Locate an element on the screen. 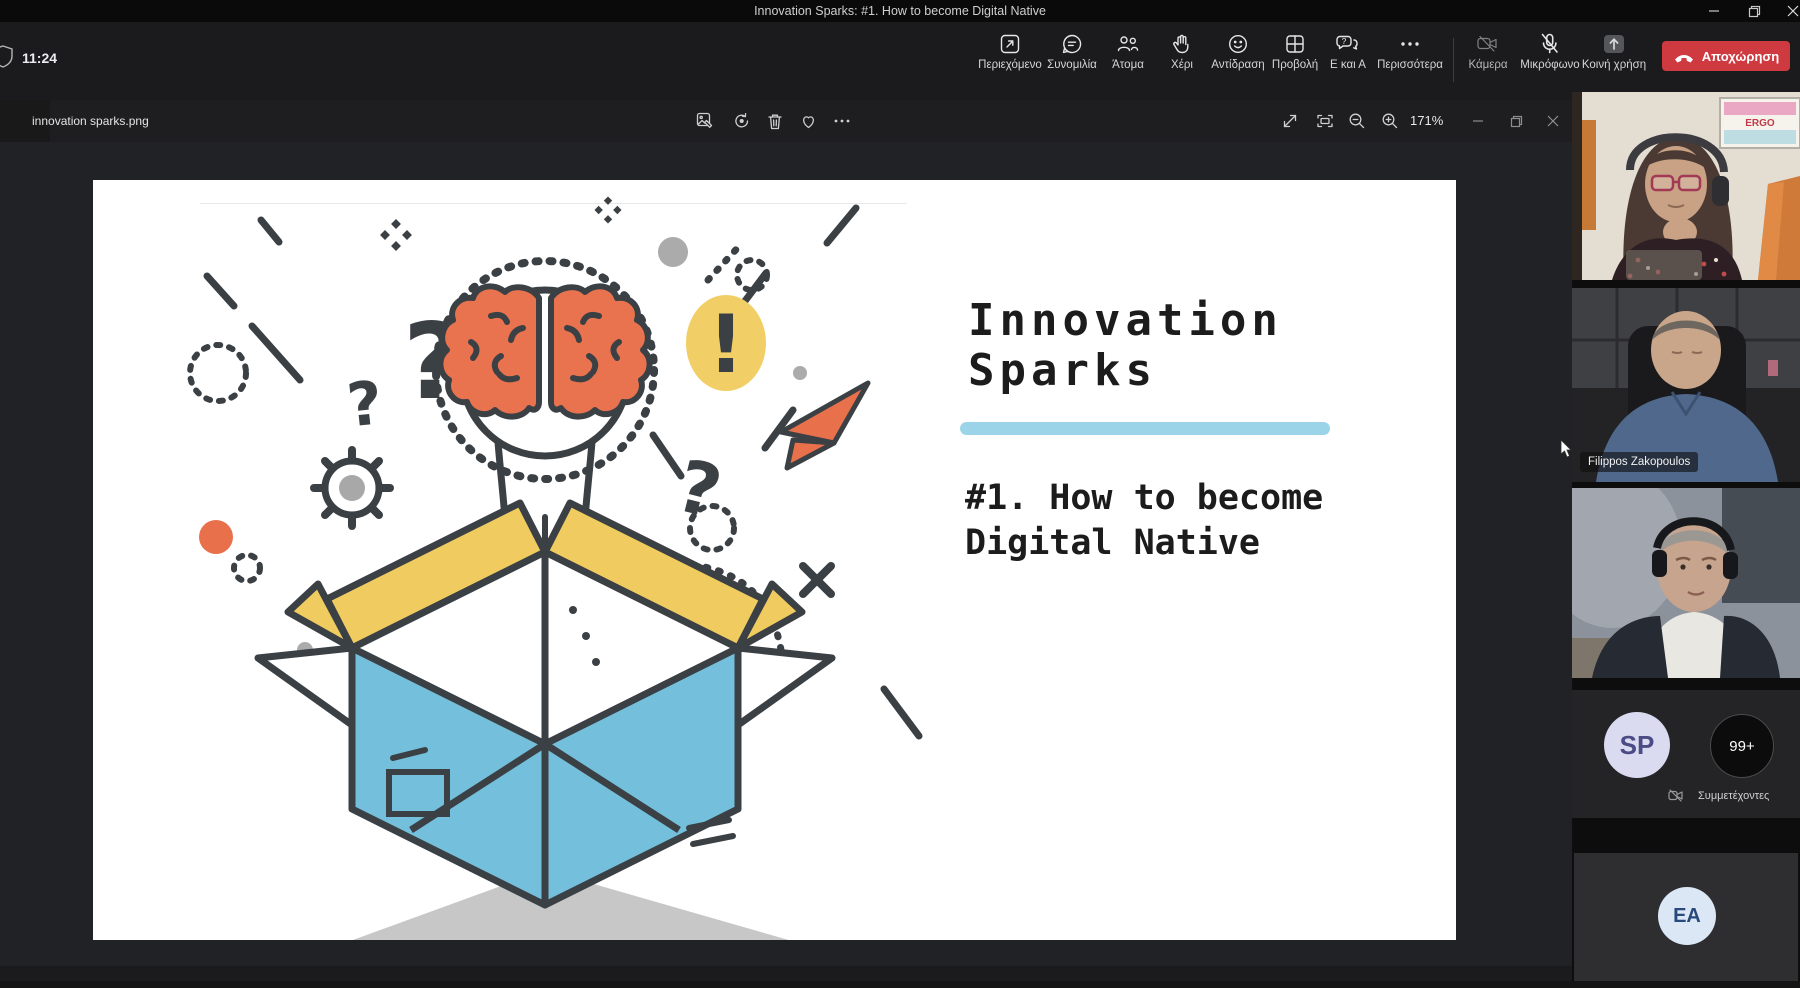 Image resolution: width=1800 pixels, height=988 pixels. share-tray-icon is located at coordinates (1614, 44).